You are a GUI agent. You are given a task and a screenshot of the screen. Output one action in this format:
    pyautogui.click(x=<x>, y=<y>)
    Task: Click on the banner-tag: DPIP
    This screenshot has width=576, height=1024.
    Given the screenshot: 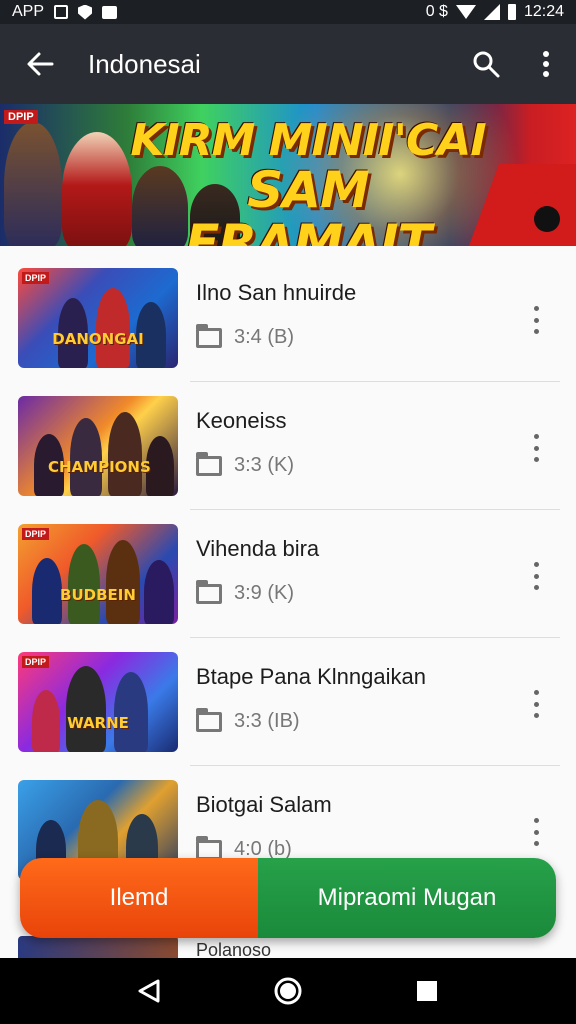 What is the action you would take?
    pyautogui.click(x=21, y=117)
    